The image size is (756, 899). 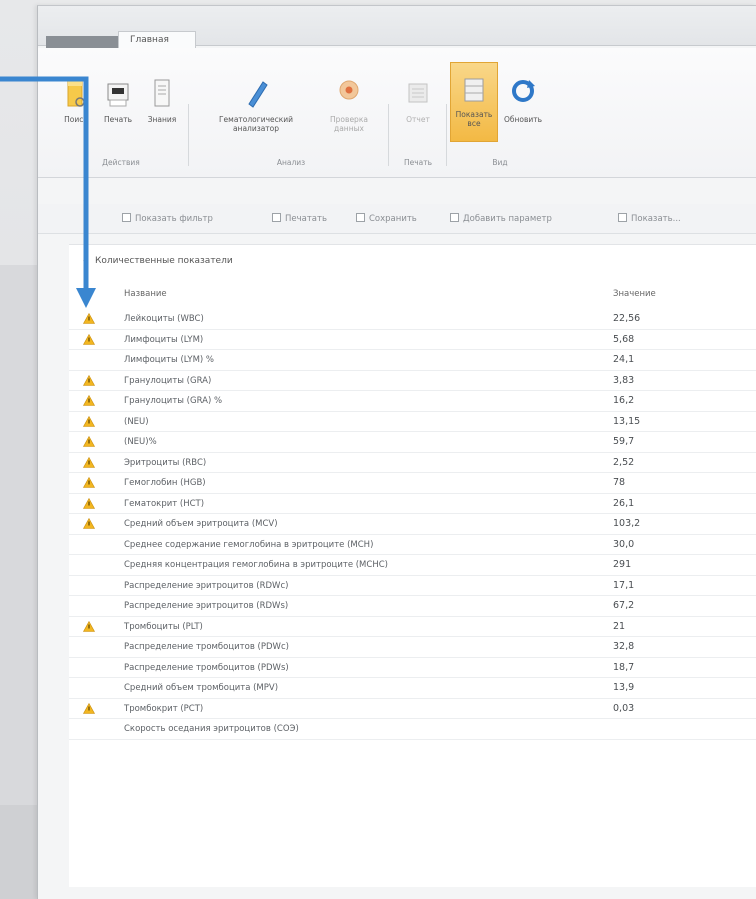 I want to click on ribbon-tab-bar: Главная, so click(x=397, y=27).